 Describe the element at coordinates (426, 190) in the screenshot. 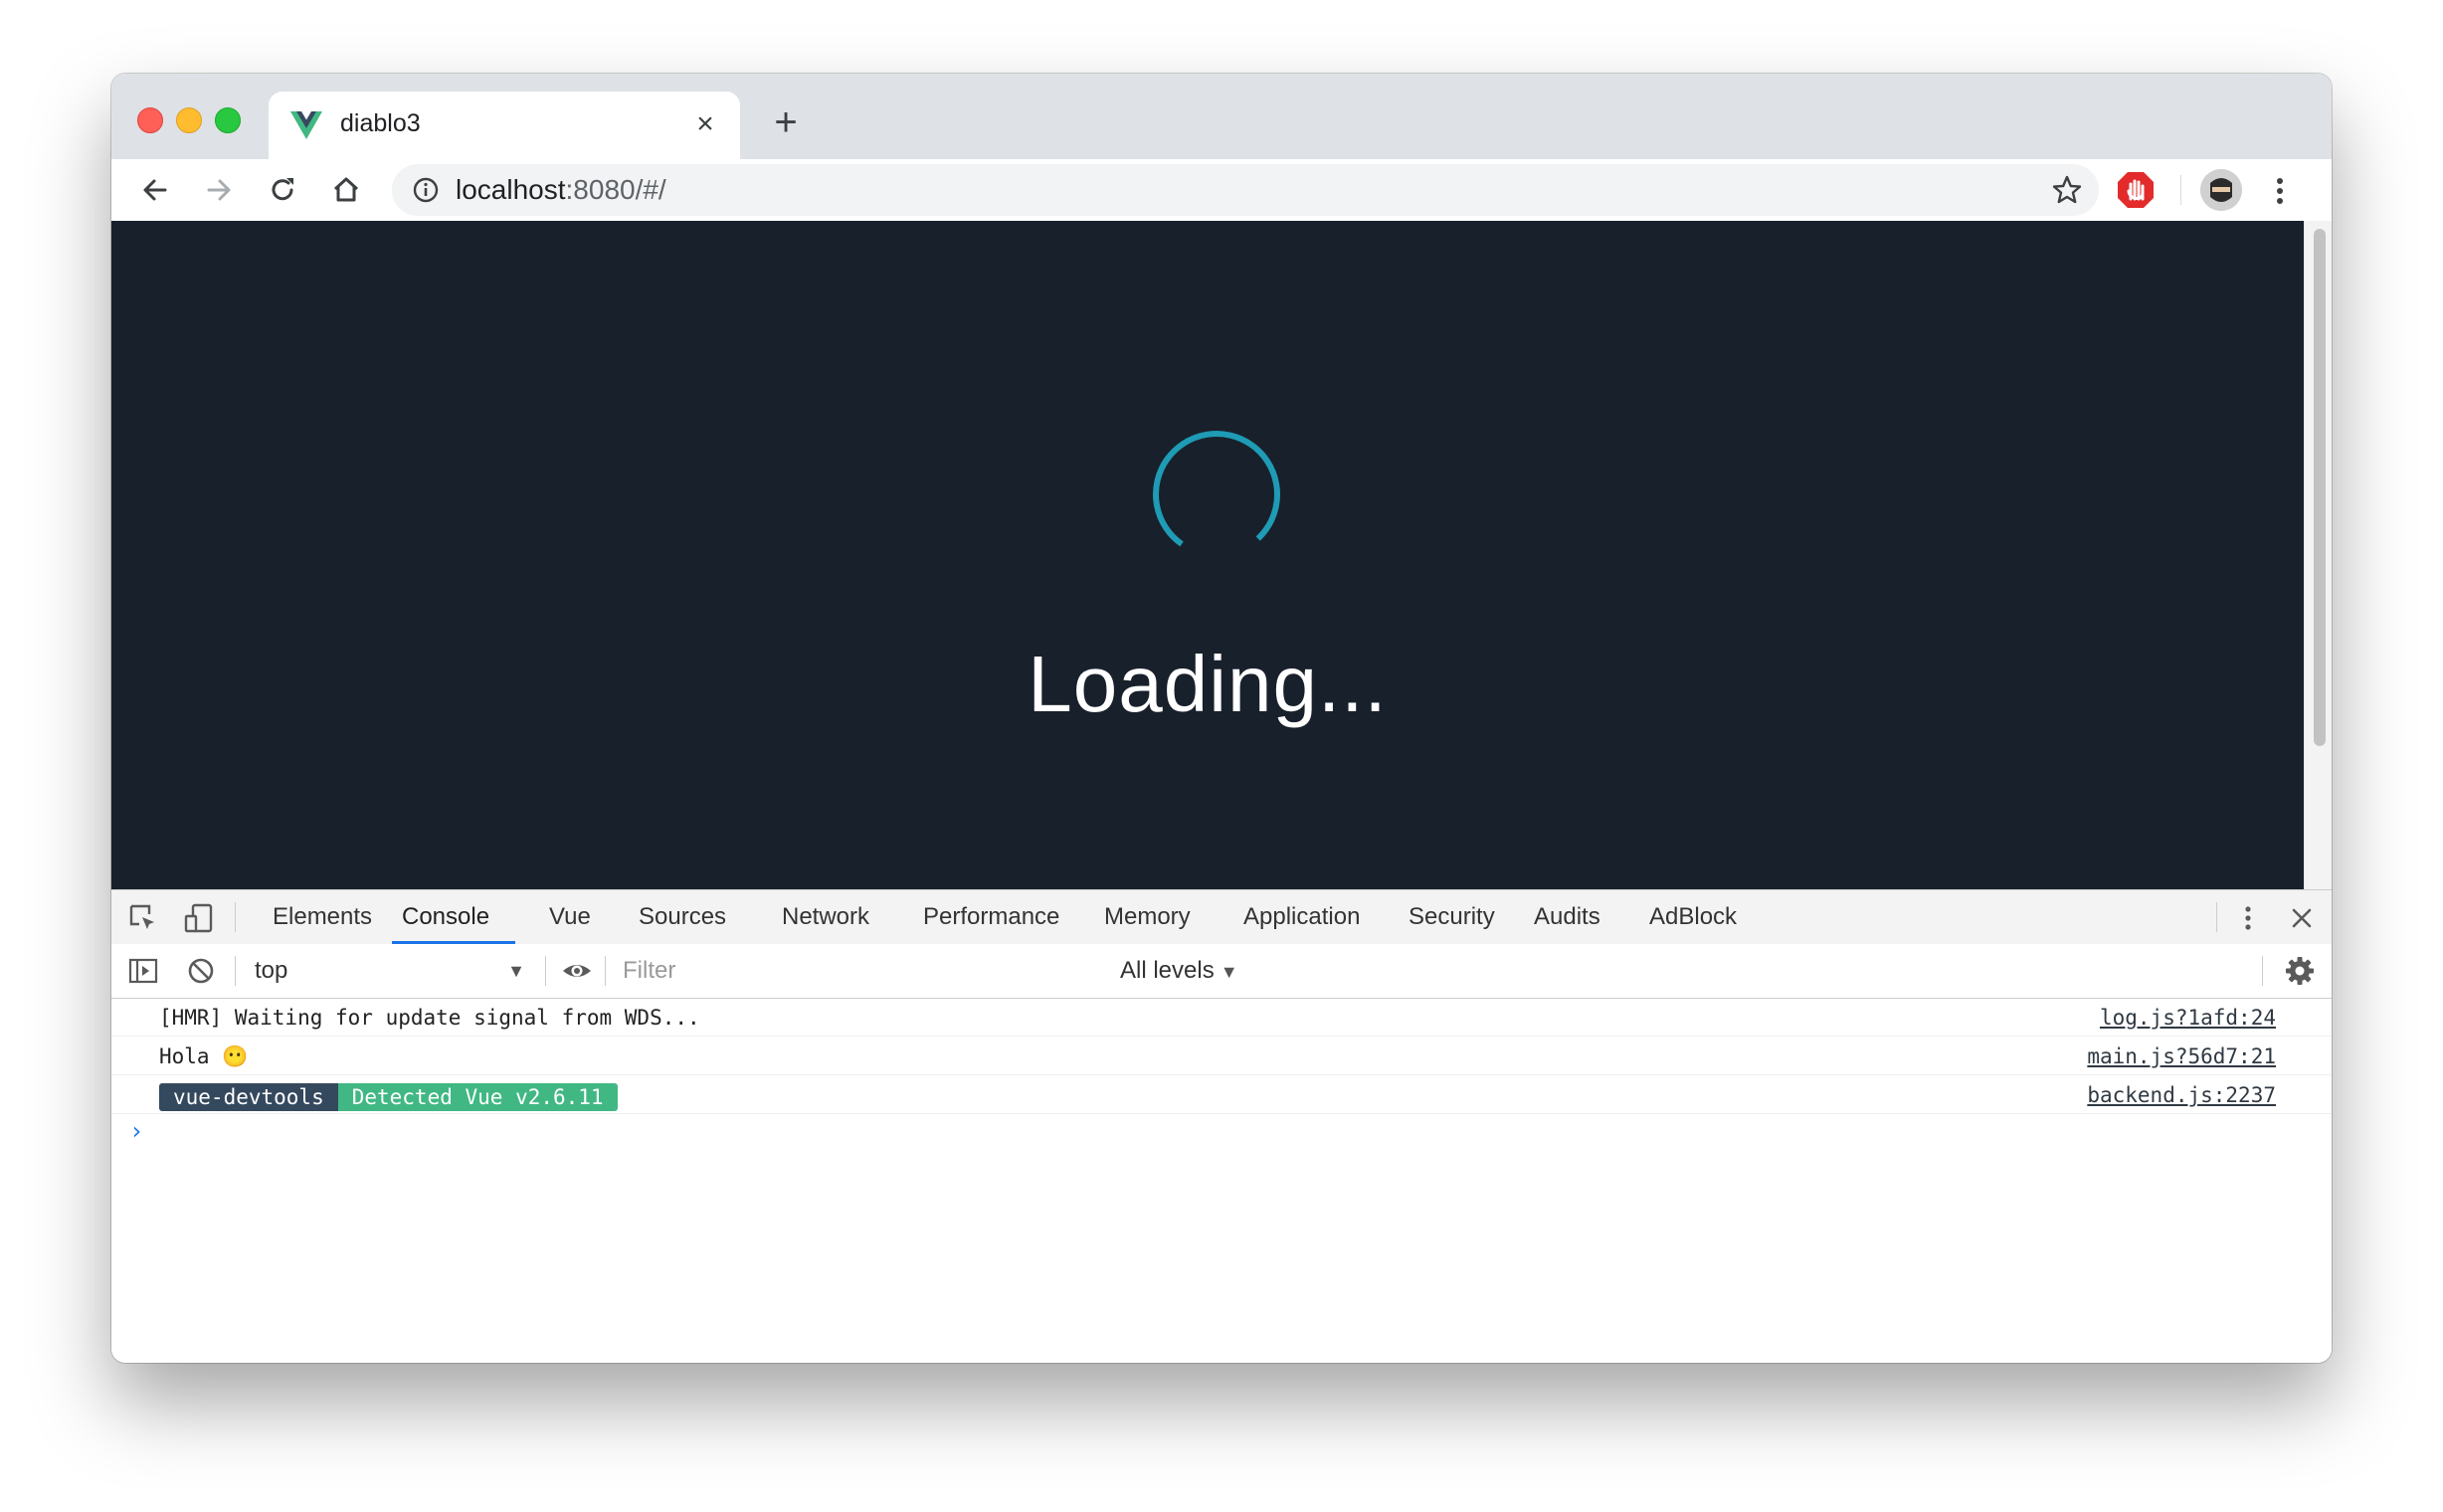

I see `site-info-icon` at that location.